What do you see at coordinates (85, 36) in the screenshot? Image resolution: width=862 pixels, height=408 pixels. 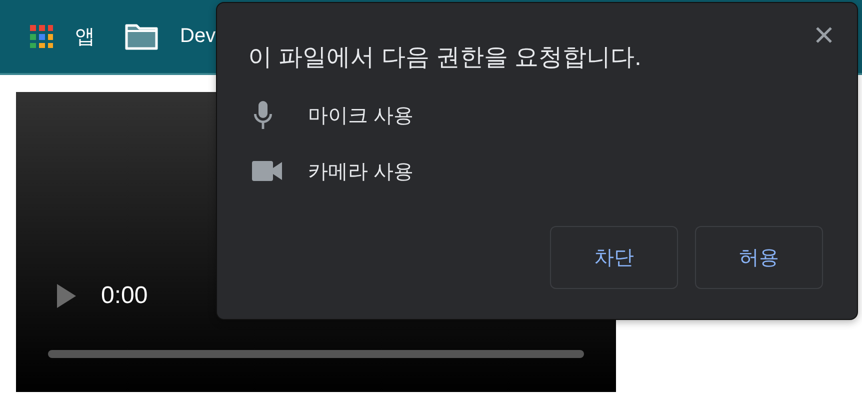 I see `bookmark-label: 앱` at bounding box center [85, 36].